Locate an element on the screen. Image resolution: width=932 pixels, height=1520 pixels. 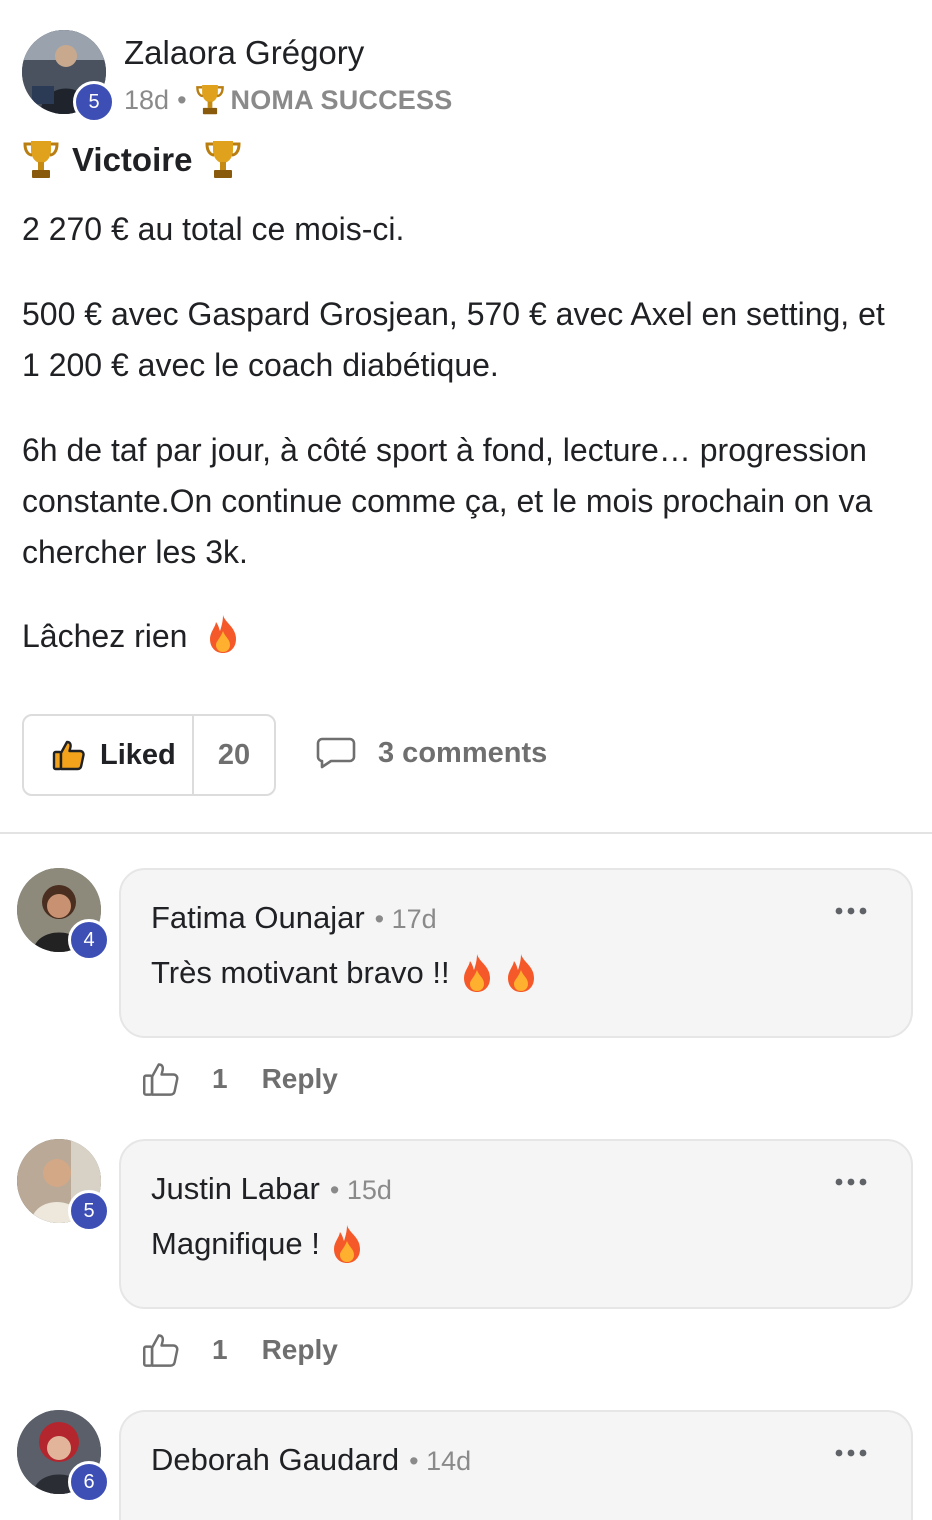
like-count: 20 is located at coordinates (234, 755).